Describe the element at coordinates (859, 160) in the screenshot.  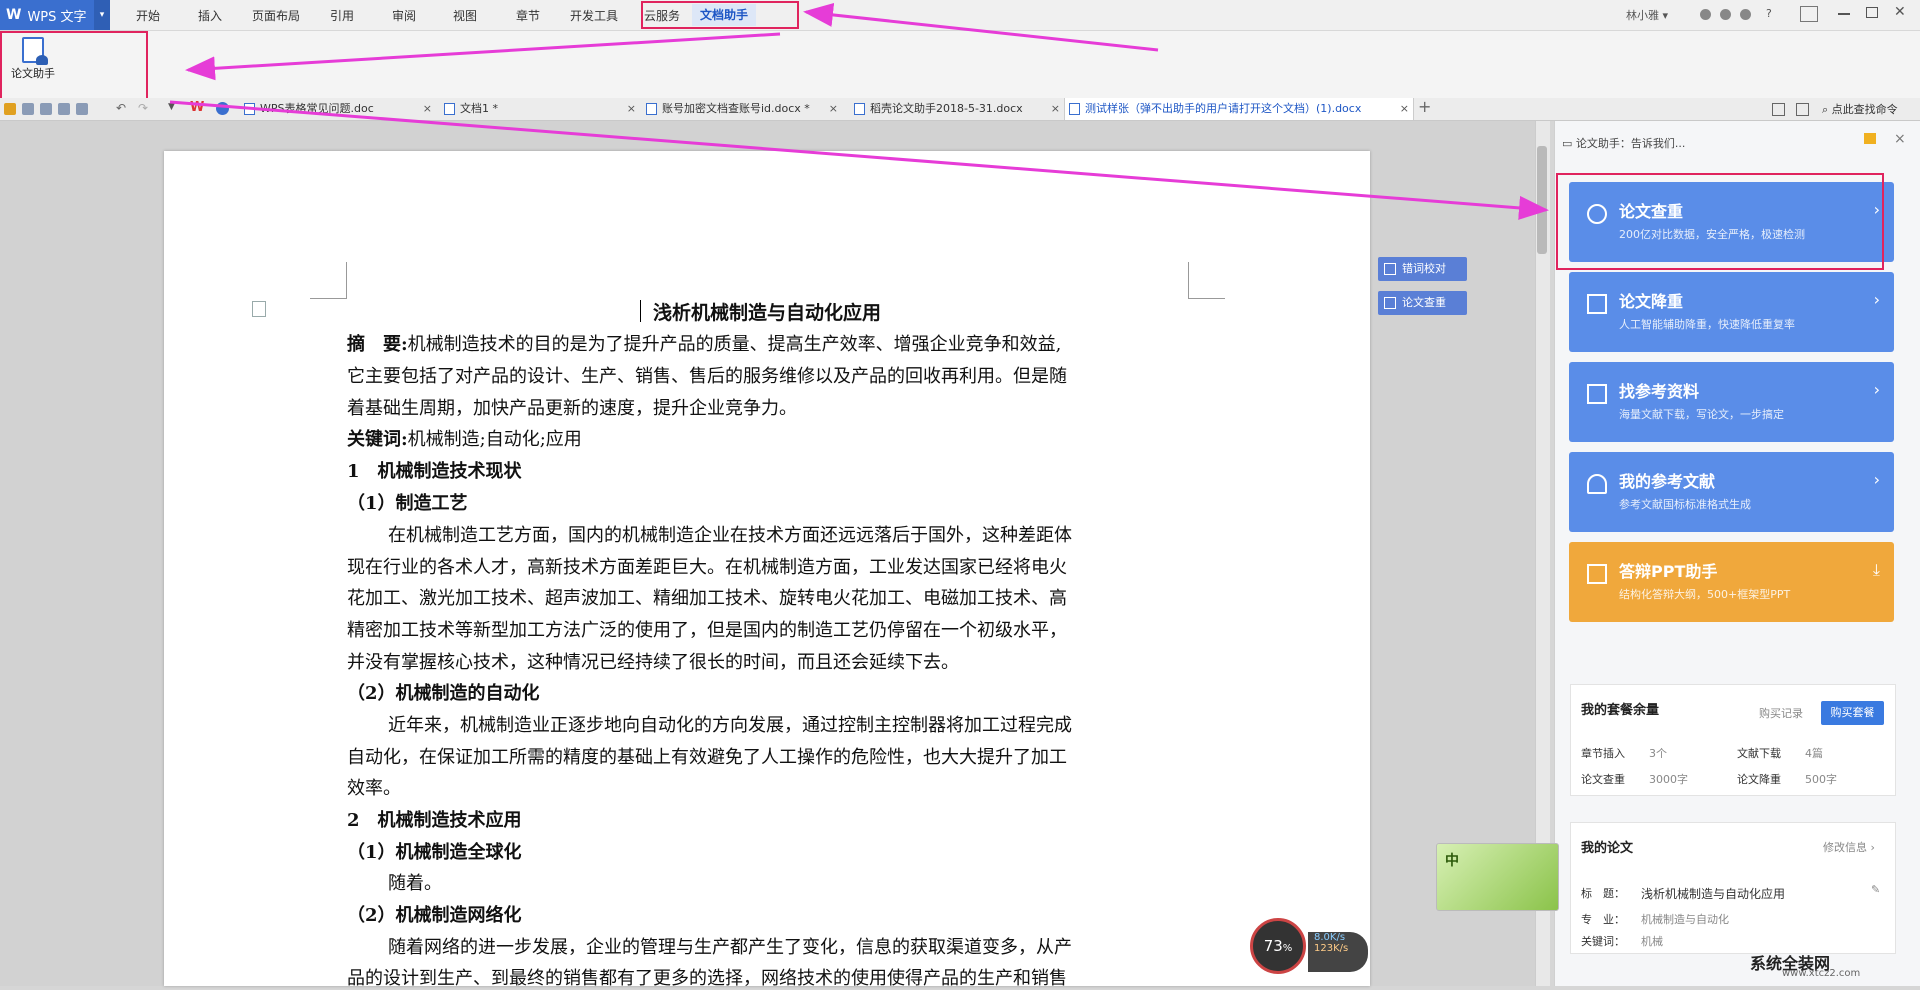
I see `arrow-to-panel` at that location.